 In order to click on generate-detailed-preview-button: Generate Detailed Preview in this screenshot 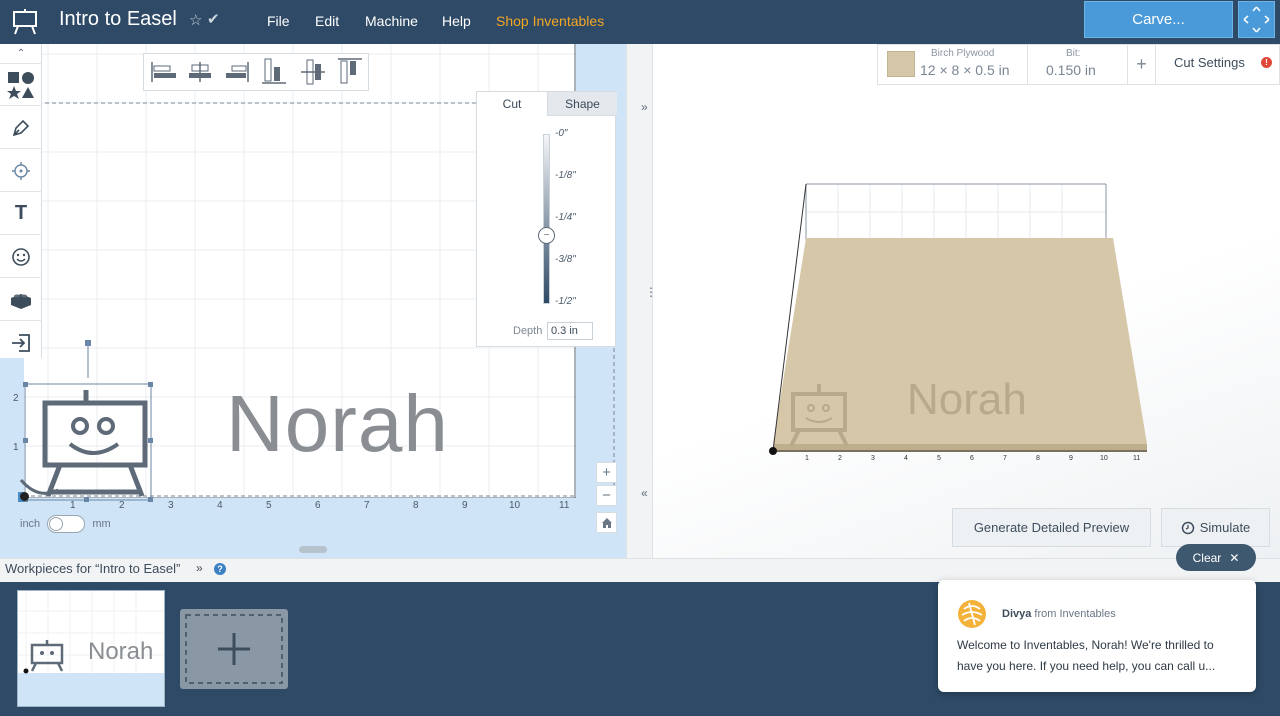, I will do `click(1051, 527)`.